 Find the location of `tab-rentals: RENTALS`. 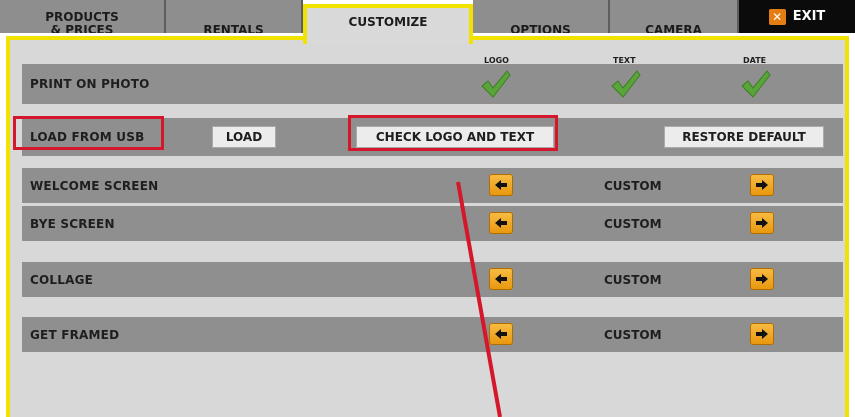

tab-rentals: RENTALS is located at coordinates (234, 16).